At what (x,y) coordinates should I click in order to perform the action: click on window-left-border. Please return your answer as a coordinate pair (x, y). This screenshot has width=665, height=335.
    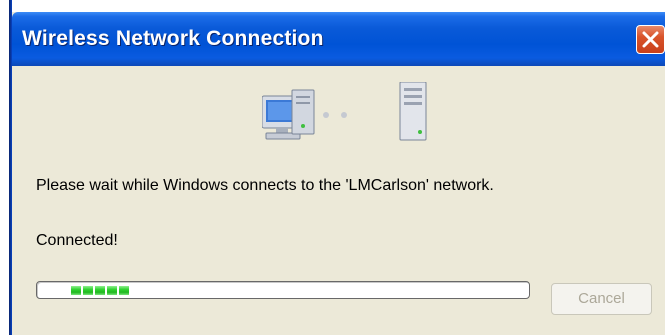
    Looking at the image, I should click on (6, 167).